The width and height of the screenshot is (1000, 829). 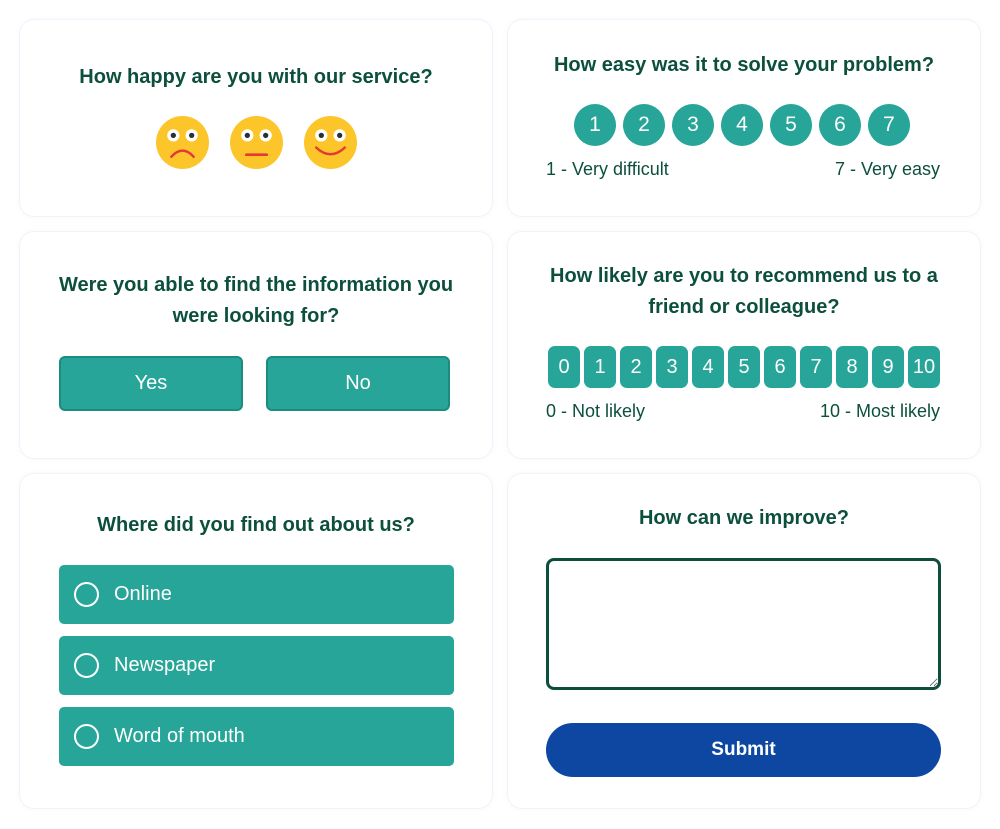 I want to click on ease-option-2: 2, so click(x=644, y=125).